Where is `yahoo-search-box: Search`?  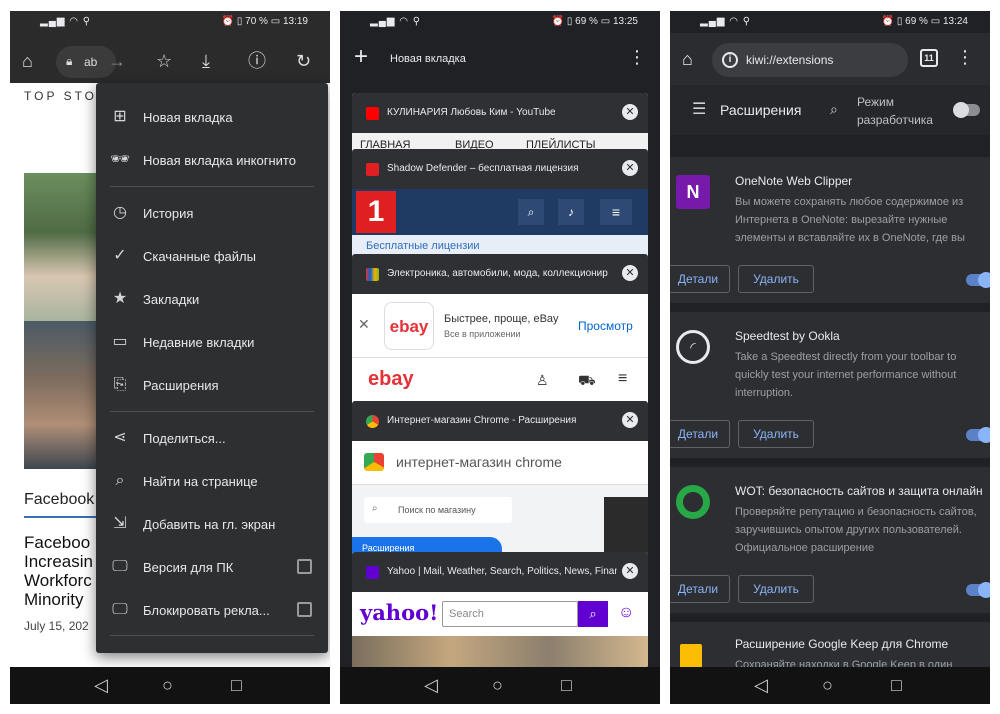 yahoo-search-box: Search is located at coordinates (510, 614).